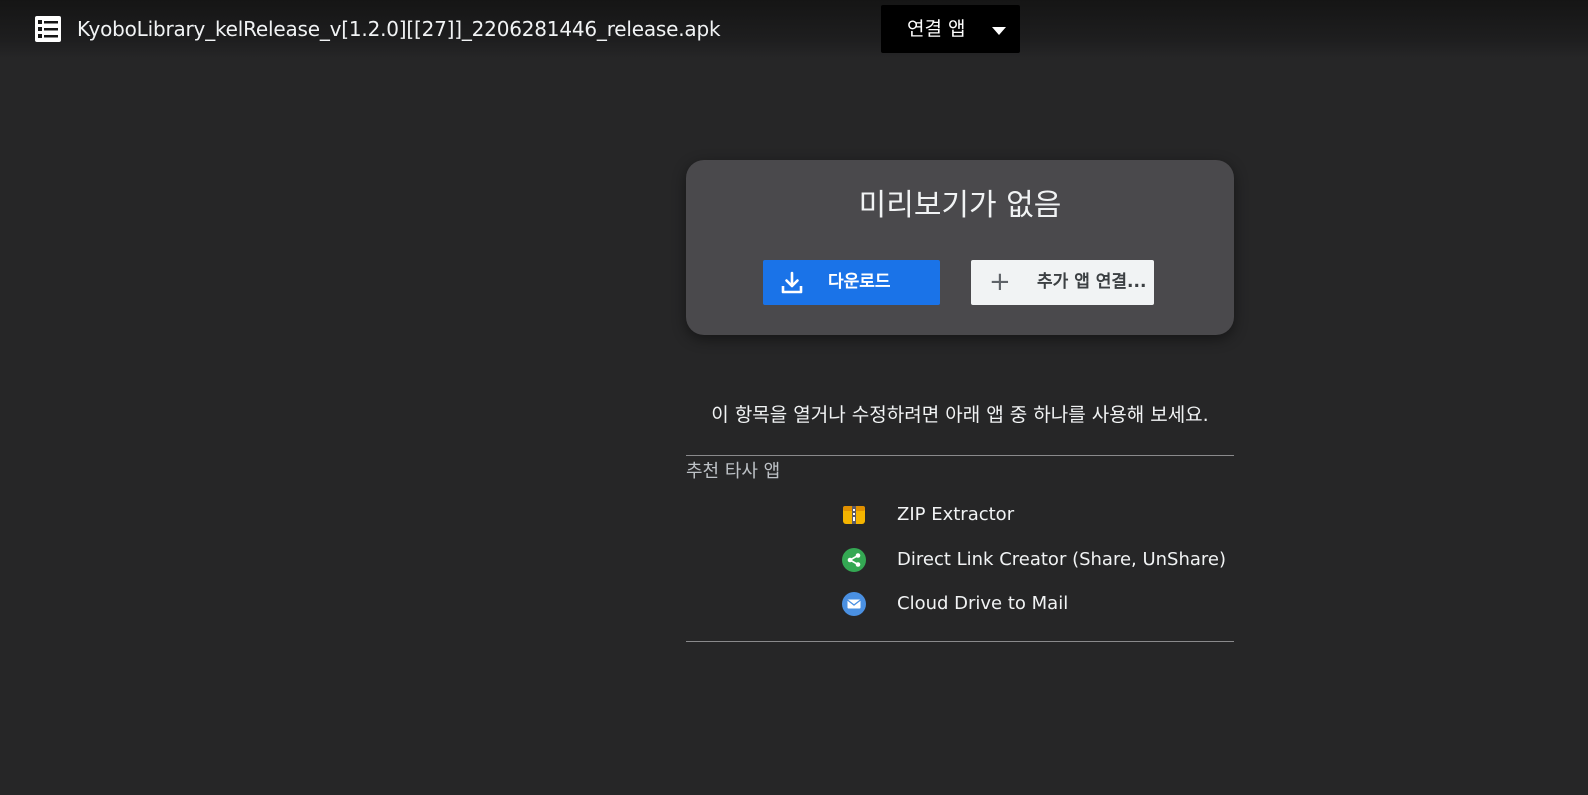 The image size is (1588, 795). Describe the element at coordinates (854, 560) in the screenshot. I see `share-icon` at that location.